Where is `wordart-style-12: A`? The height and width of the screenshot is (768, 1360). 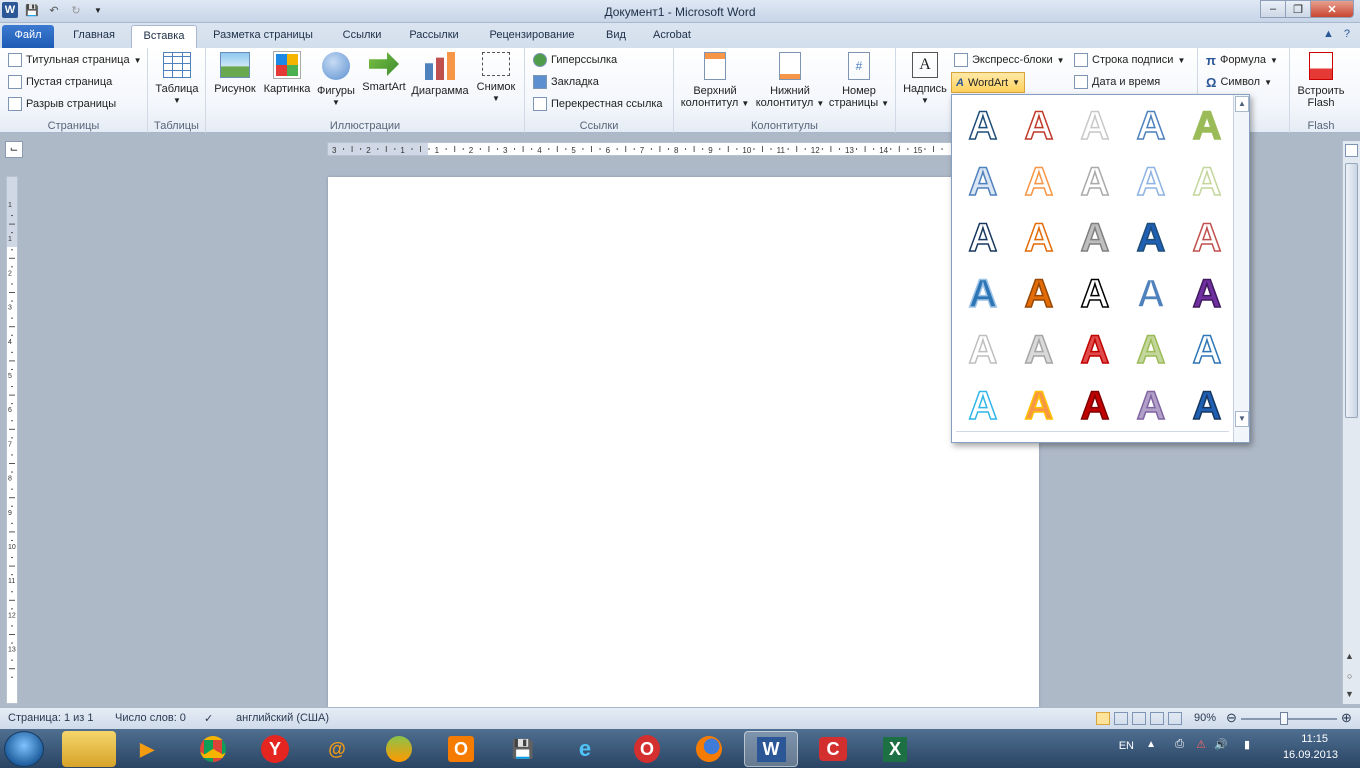
wordart-style-12: A is located at coordinates (1039, 238).